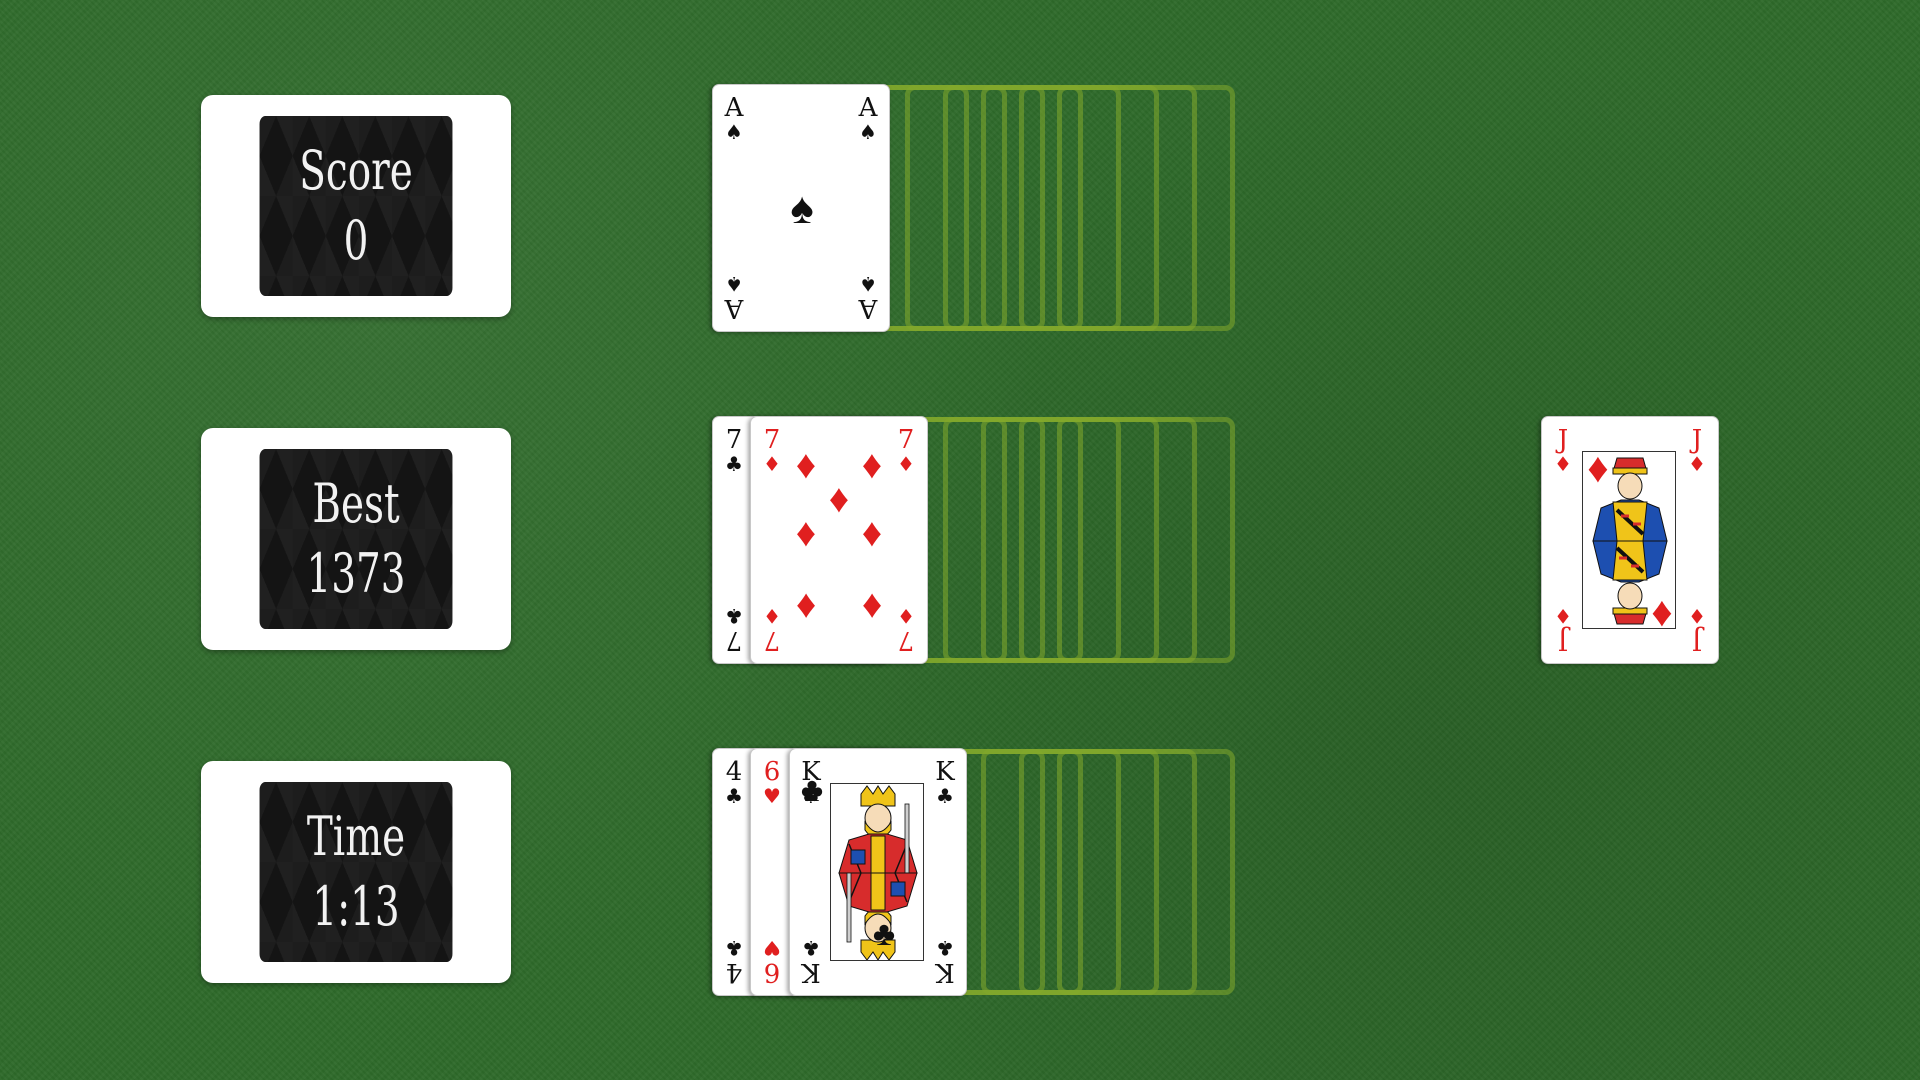 This screenshot has height=1080, width=1920. I want to click on playing-card-seven-diamonds: 7 ♦ 7 ♦ ♦ ♦ ♦ ♦ ♦ ♦ ♦ 7 ♦ 7 ♦, so click(839, 540).